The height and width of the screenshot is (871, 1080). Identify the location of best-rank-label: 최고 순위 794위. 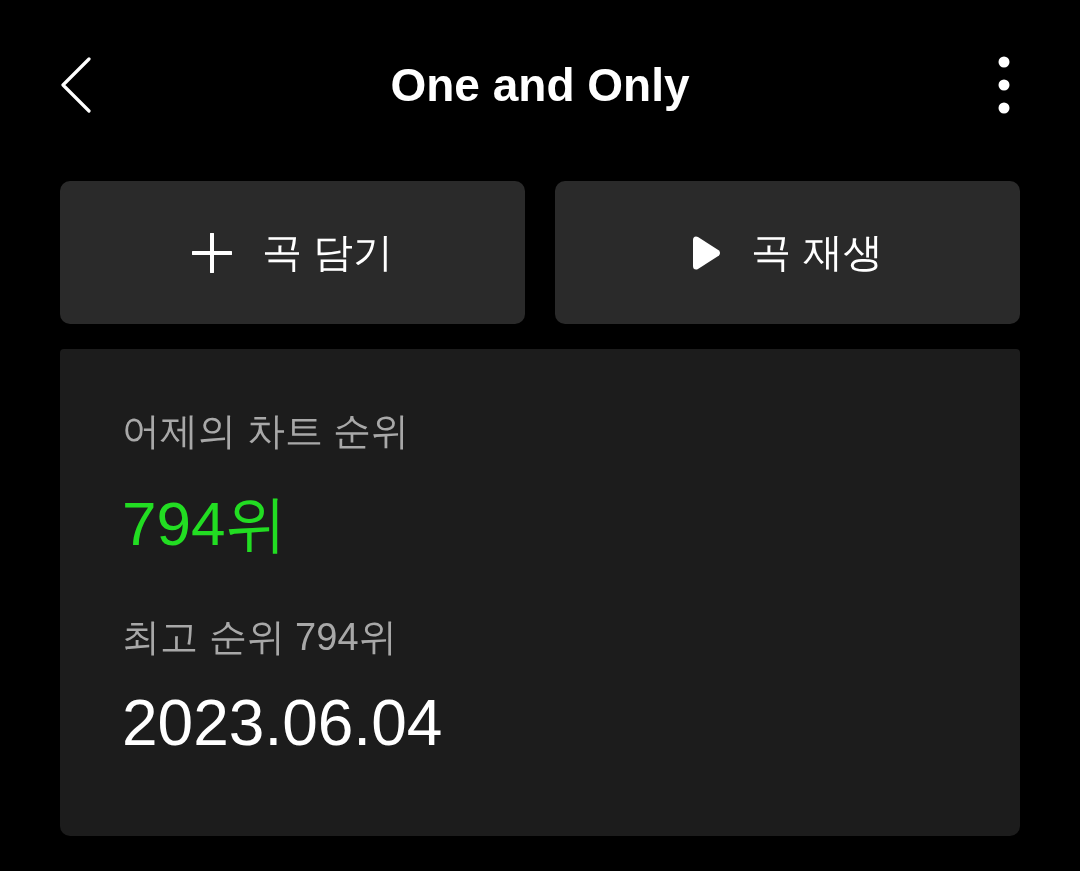
(259, 637).